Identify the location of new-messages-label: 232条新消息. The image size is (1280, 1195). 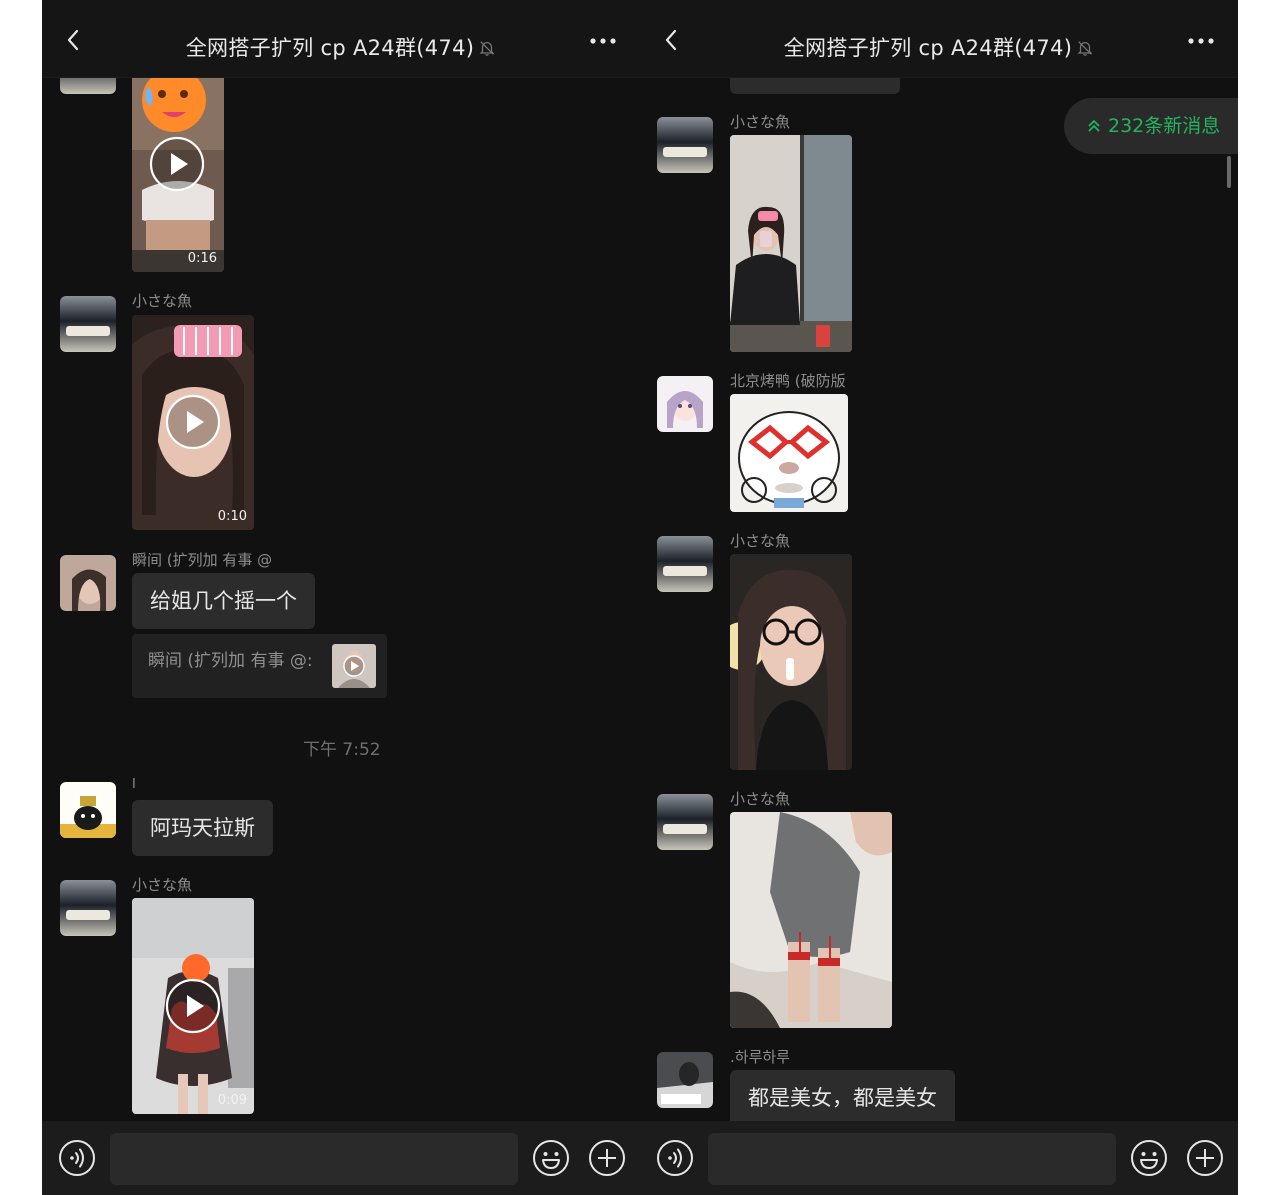
(1164, 126).